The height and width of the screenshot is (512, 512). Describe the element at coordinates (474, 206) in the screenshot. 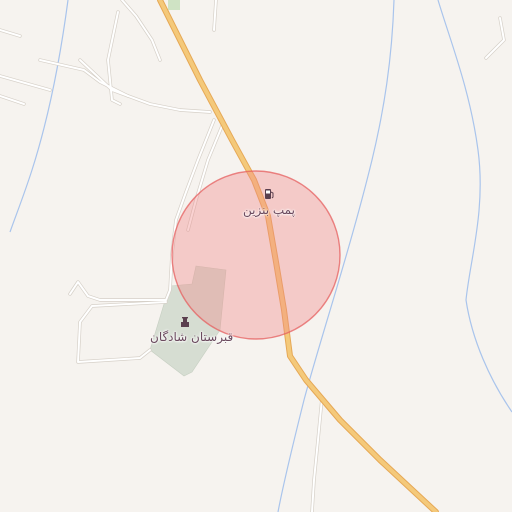

I see `stream-east` at that location.